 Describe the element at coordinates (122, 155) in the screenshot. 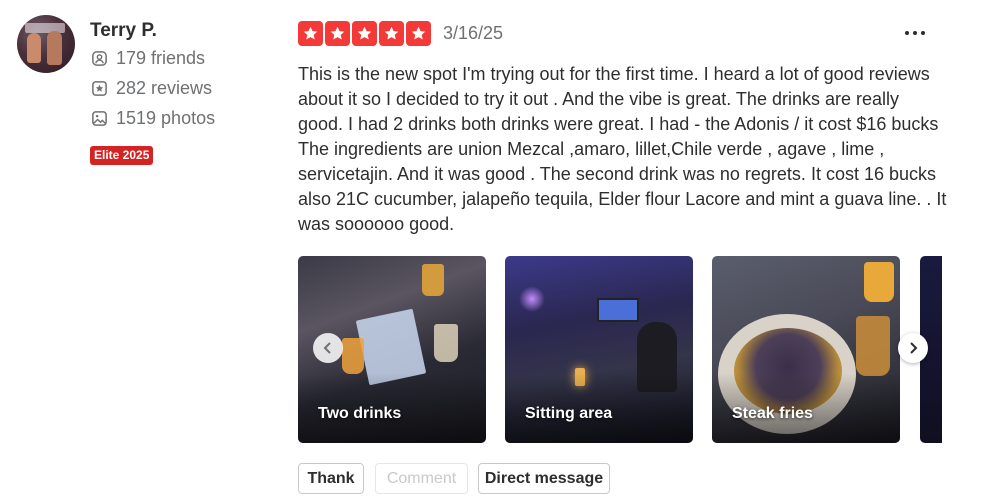

I see `elite-badge: Elite 2025` at that location.